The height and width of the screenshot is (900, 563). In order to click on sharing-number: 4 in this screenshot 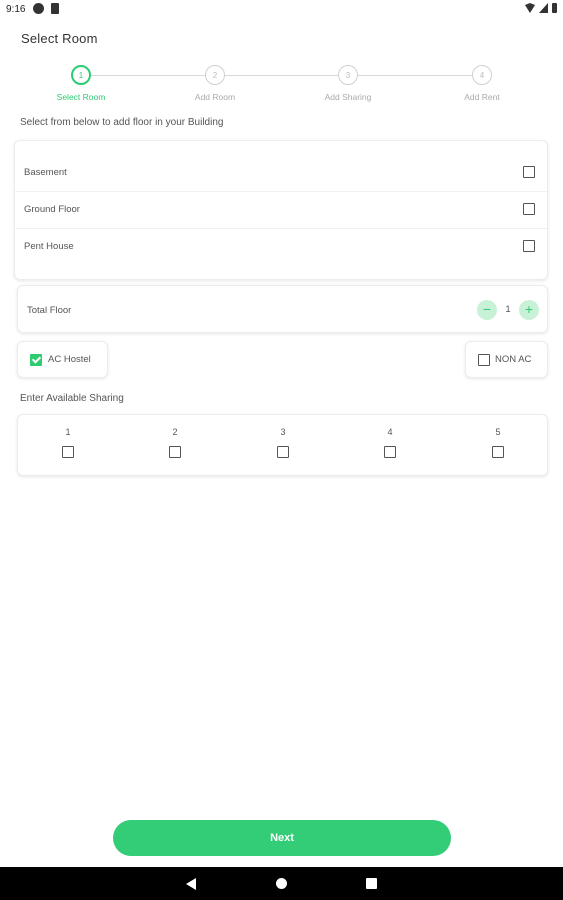, I will do `click(390, 432)`.